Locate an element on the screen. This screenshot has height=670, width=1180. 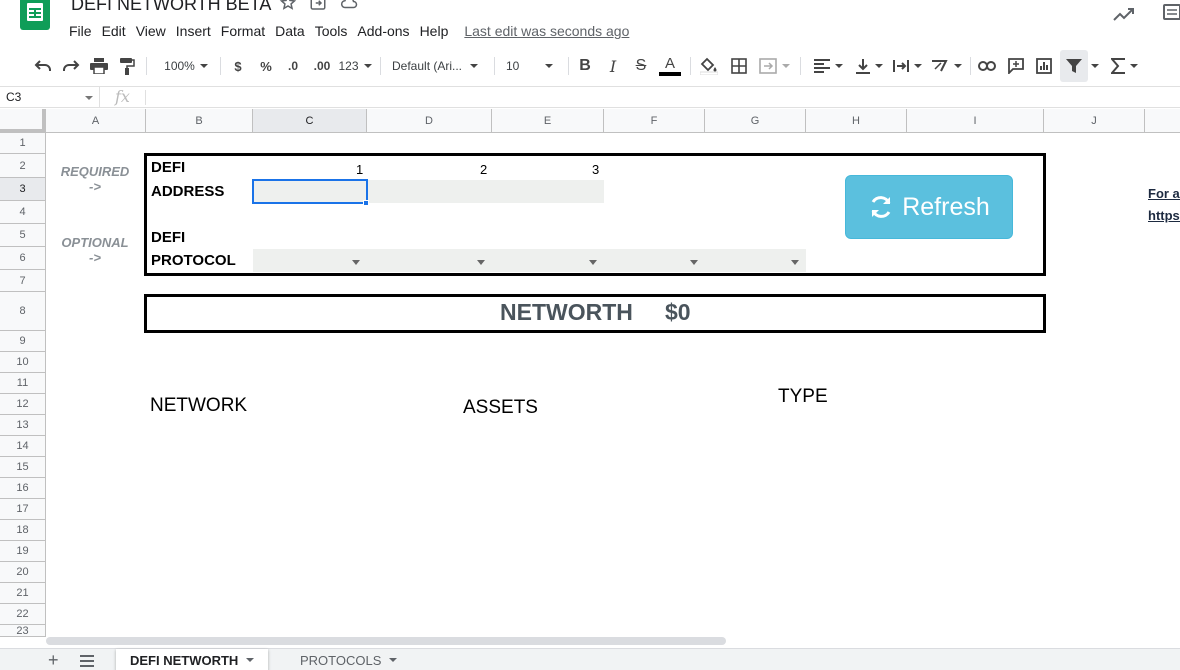
horizontal-scrollbar-thumb is located at coordinates (386, 641).